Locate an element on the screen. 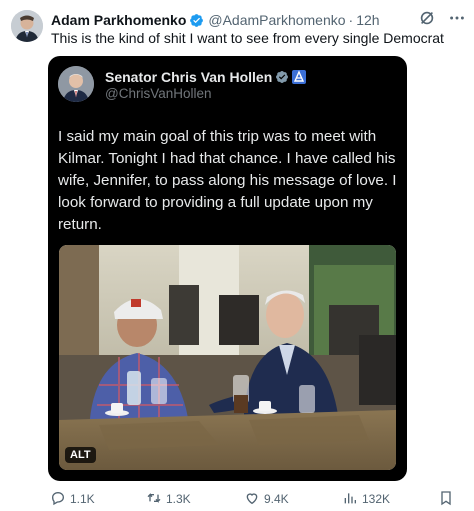 This screenshot has width=474, height=511. reply-button: 1.1K is located at coordinates (72, 499).